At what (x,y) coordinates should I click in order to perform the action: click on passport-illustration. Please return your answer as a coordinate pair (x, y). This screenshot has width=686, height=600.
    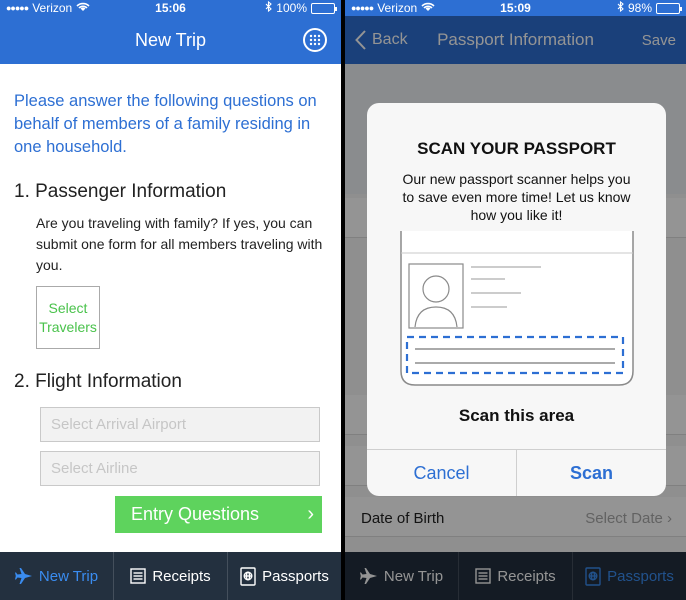
    Looking at the image, I should click on (517, 308).